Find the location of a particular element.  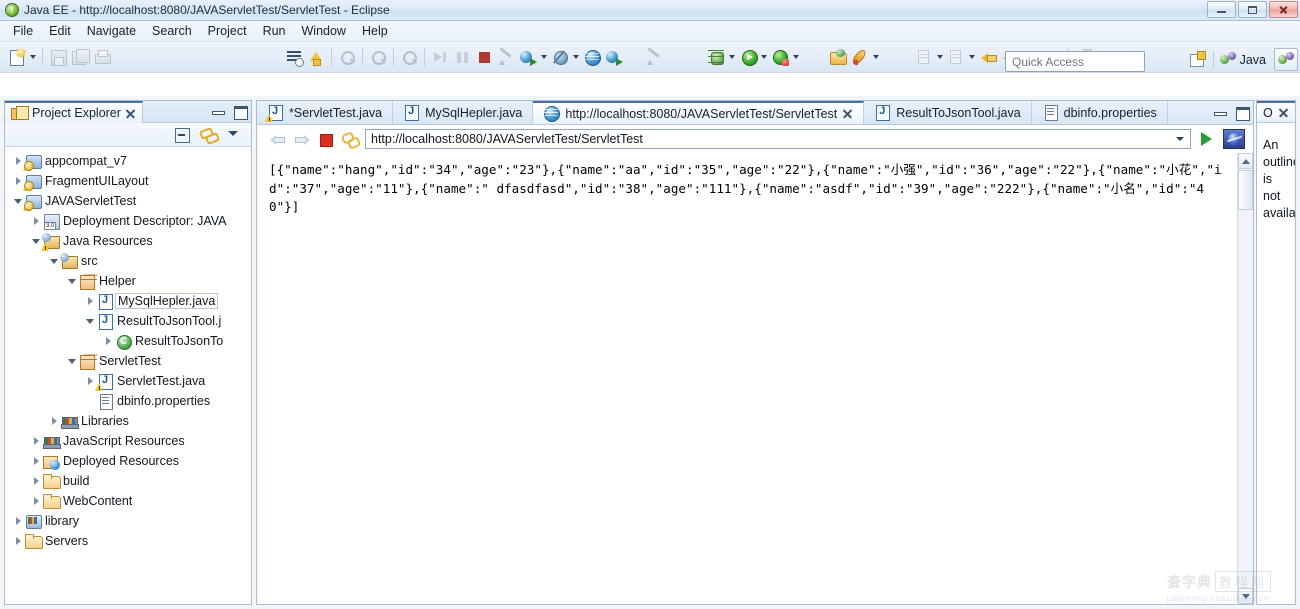

tree-item: ServletTest is located at coordinates (128, 361).